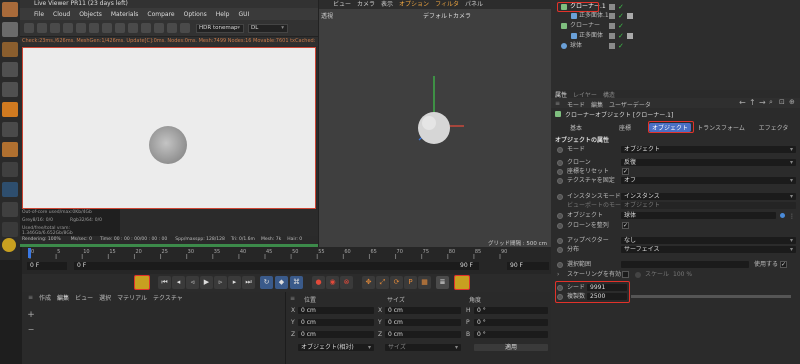 The width and height of the screenshot is (800, 364). I want to click on keyset-icon: ⊗, so click(346, 282).